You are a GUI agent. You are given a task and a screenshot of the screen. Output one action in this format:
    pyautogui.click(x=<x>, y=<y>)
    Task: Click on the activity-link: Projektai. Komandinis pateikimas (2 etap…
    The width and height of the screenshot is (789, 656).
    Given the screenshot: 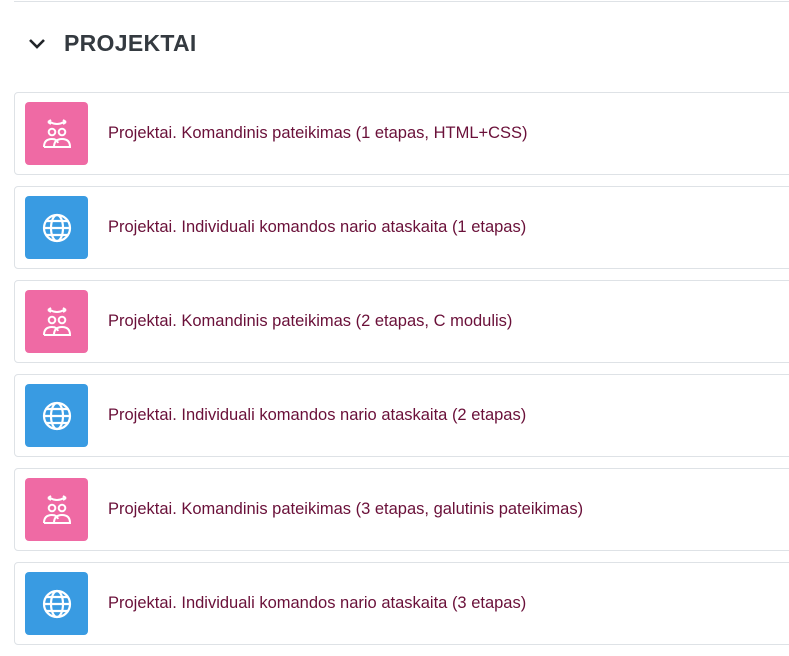 What is the action you would take?
    pyautogui.click(x=310, y=321)
    